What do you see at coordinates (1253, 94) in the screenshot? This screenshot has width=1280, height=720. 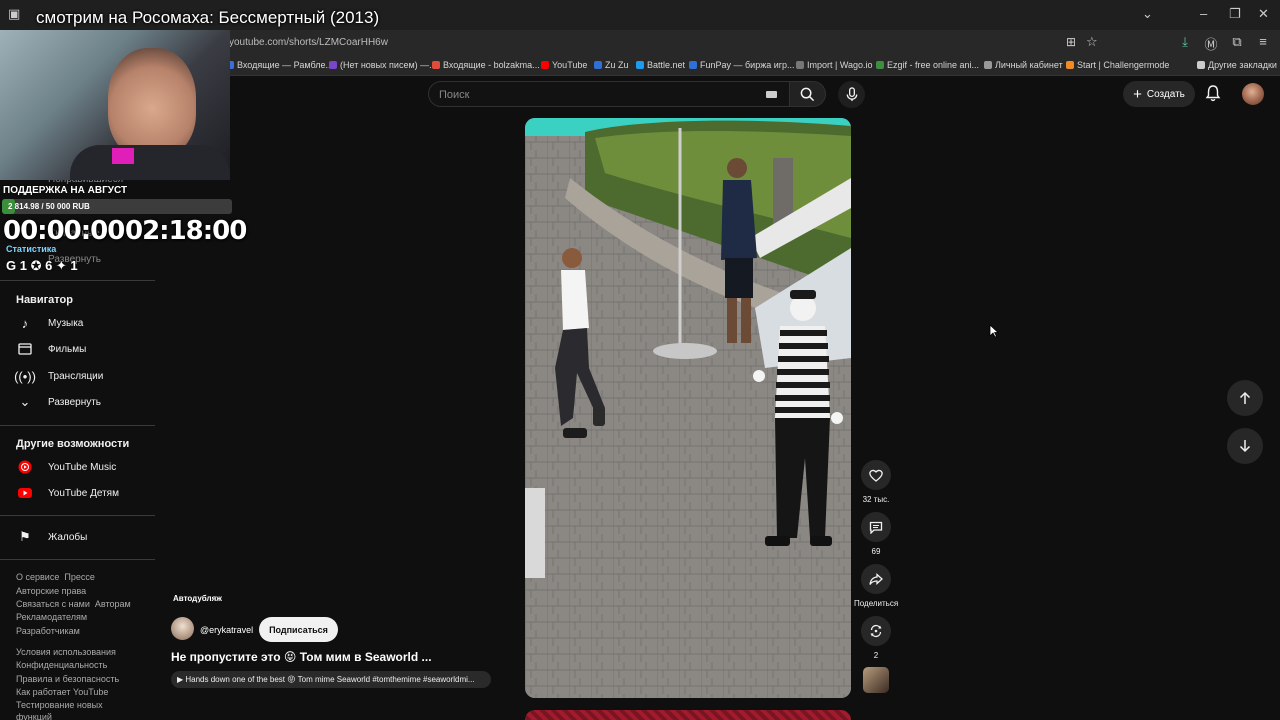 I see `user-avatar` at bounding box center [1253, 94].